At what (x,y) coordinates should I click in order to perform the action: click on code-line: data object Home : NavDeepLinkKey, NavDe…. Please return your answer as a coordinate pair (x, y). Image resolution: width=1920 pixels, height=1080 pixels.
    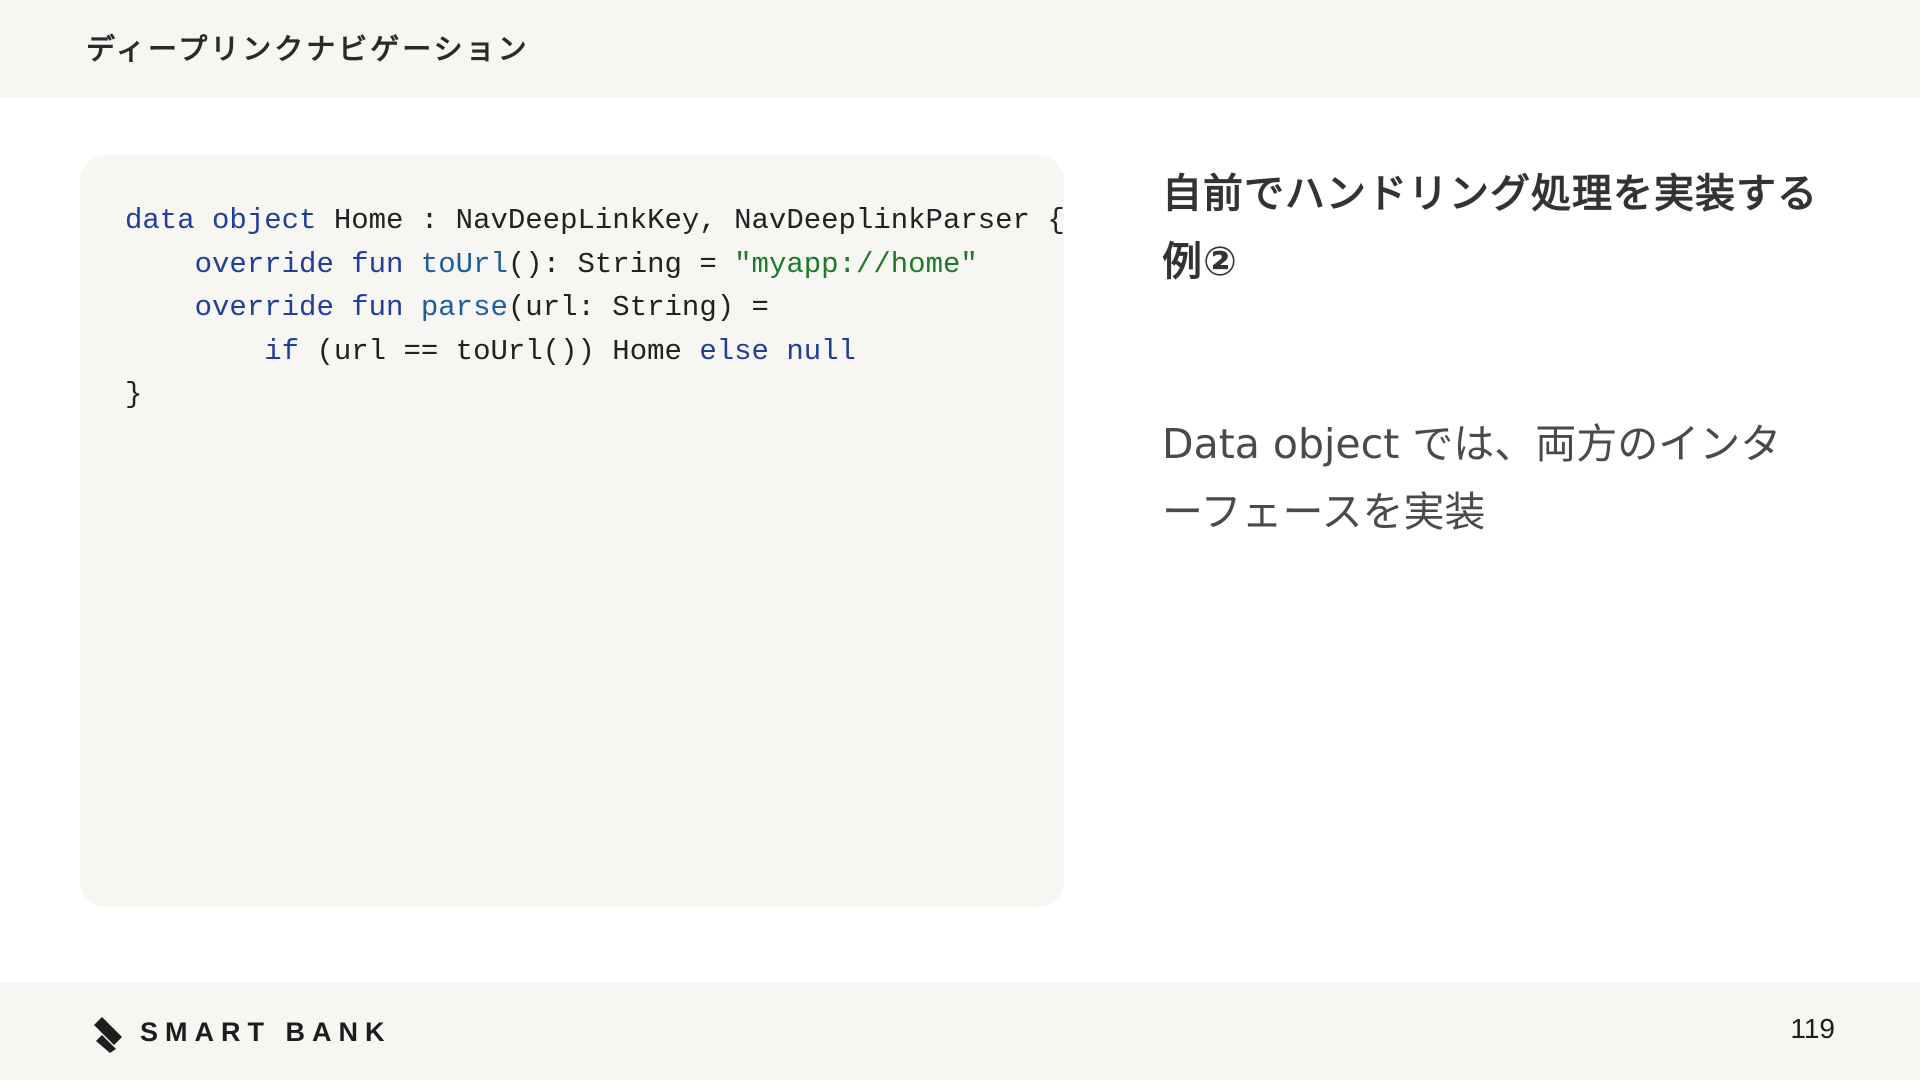
    Looking at the image, I should click on (595, 221).